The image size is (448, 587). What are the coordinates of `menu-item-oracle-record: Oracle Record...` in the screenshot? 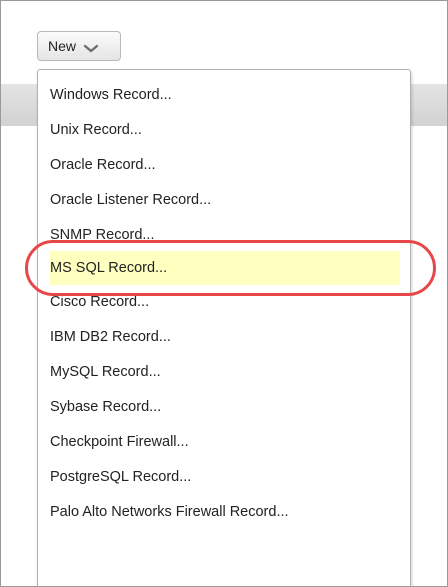 It's located at (225, 165).